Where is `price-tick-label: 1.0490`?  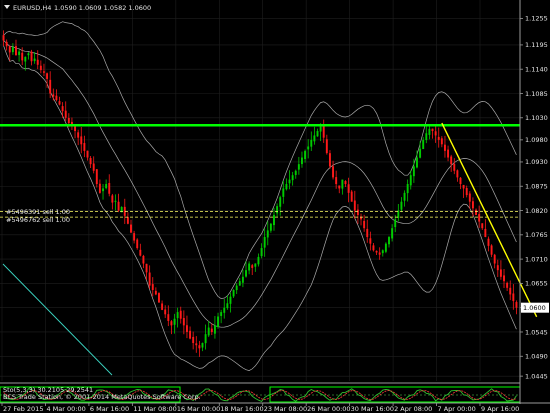 price-tick-label: 1.0490 is located at coordinates (536, 357).